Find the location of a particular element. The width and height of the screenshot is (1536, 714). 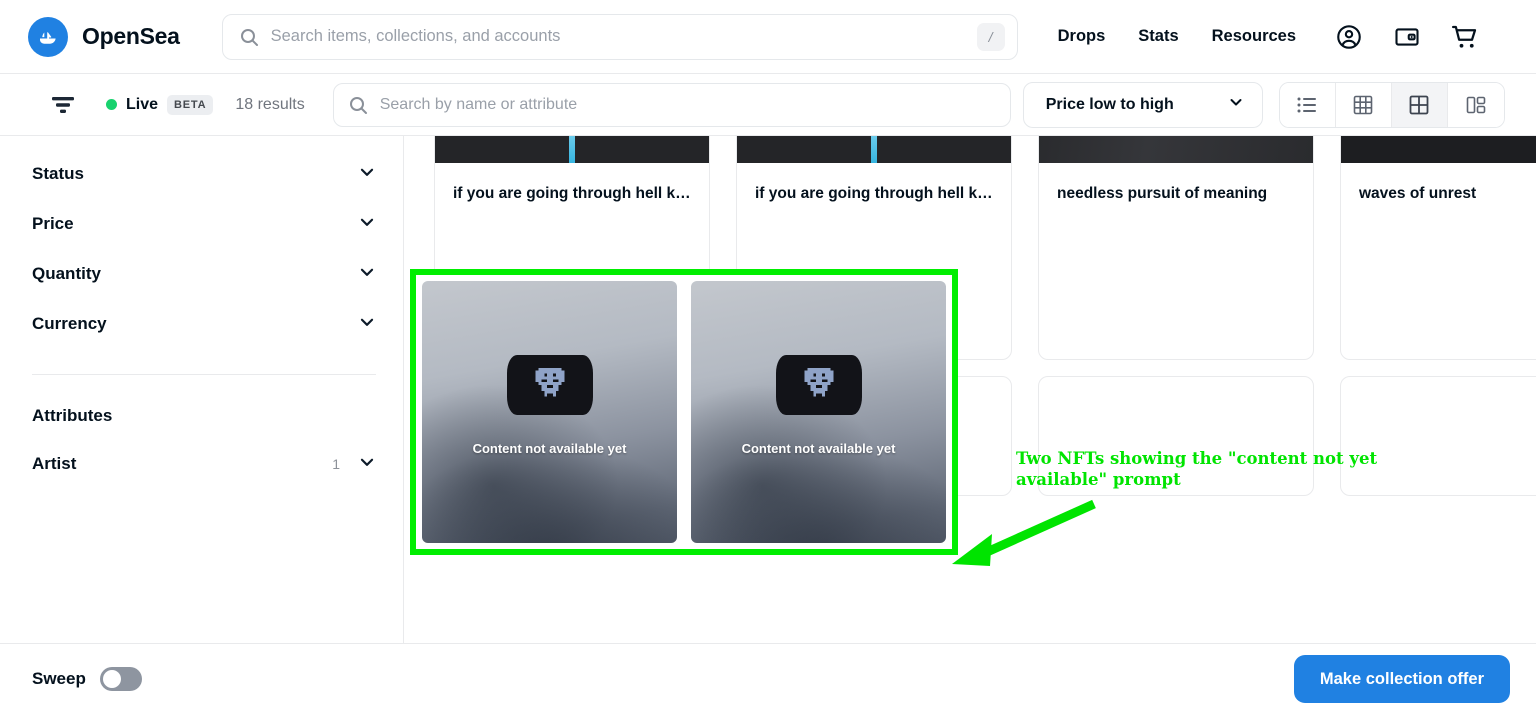

funnel-icon is located at coordinates (63, 105).